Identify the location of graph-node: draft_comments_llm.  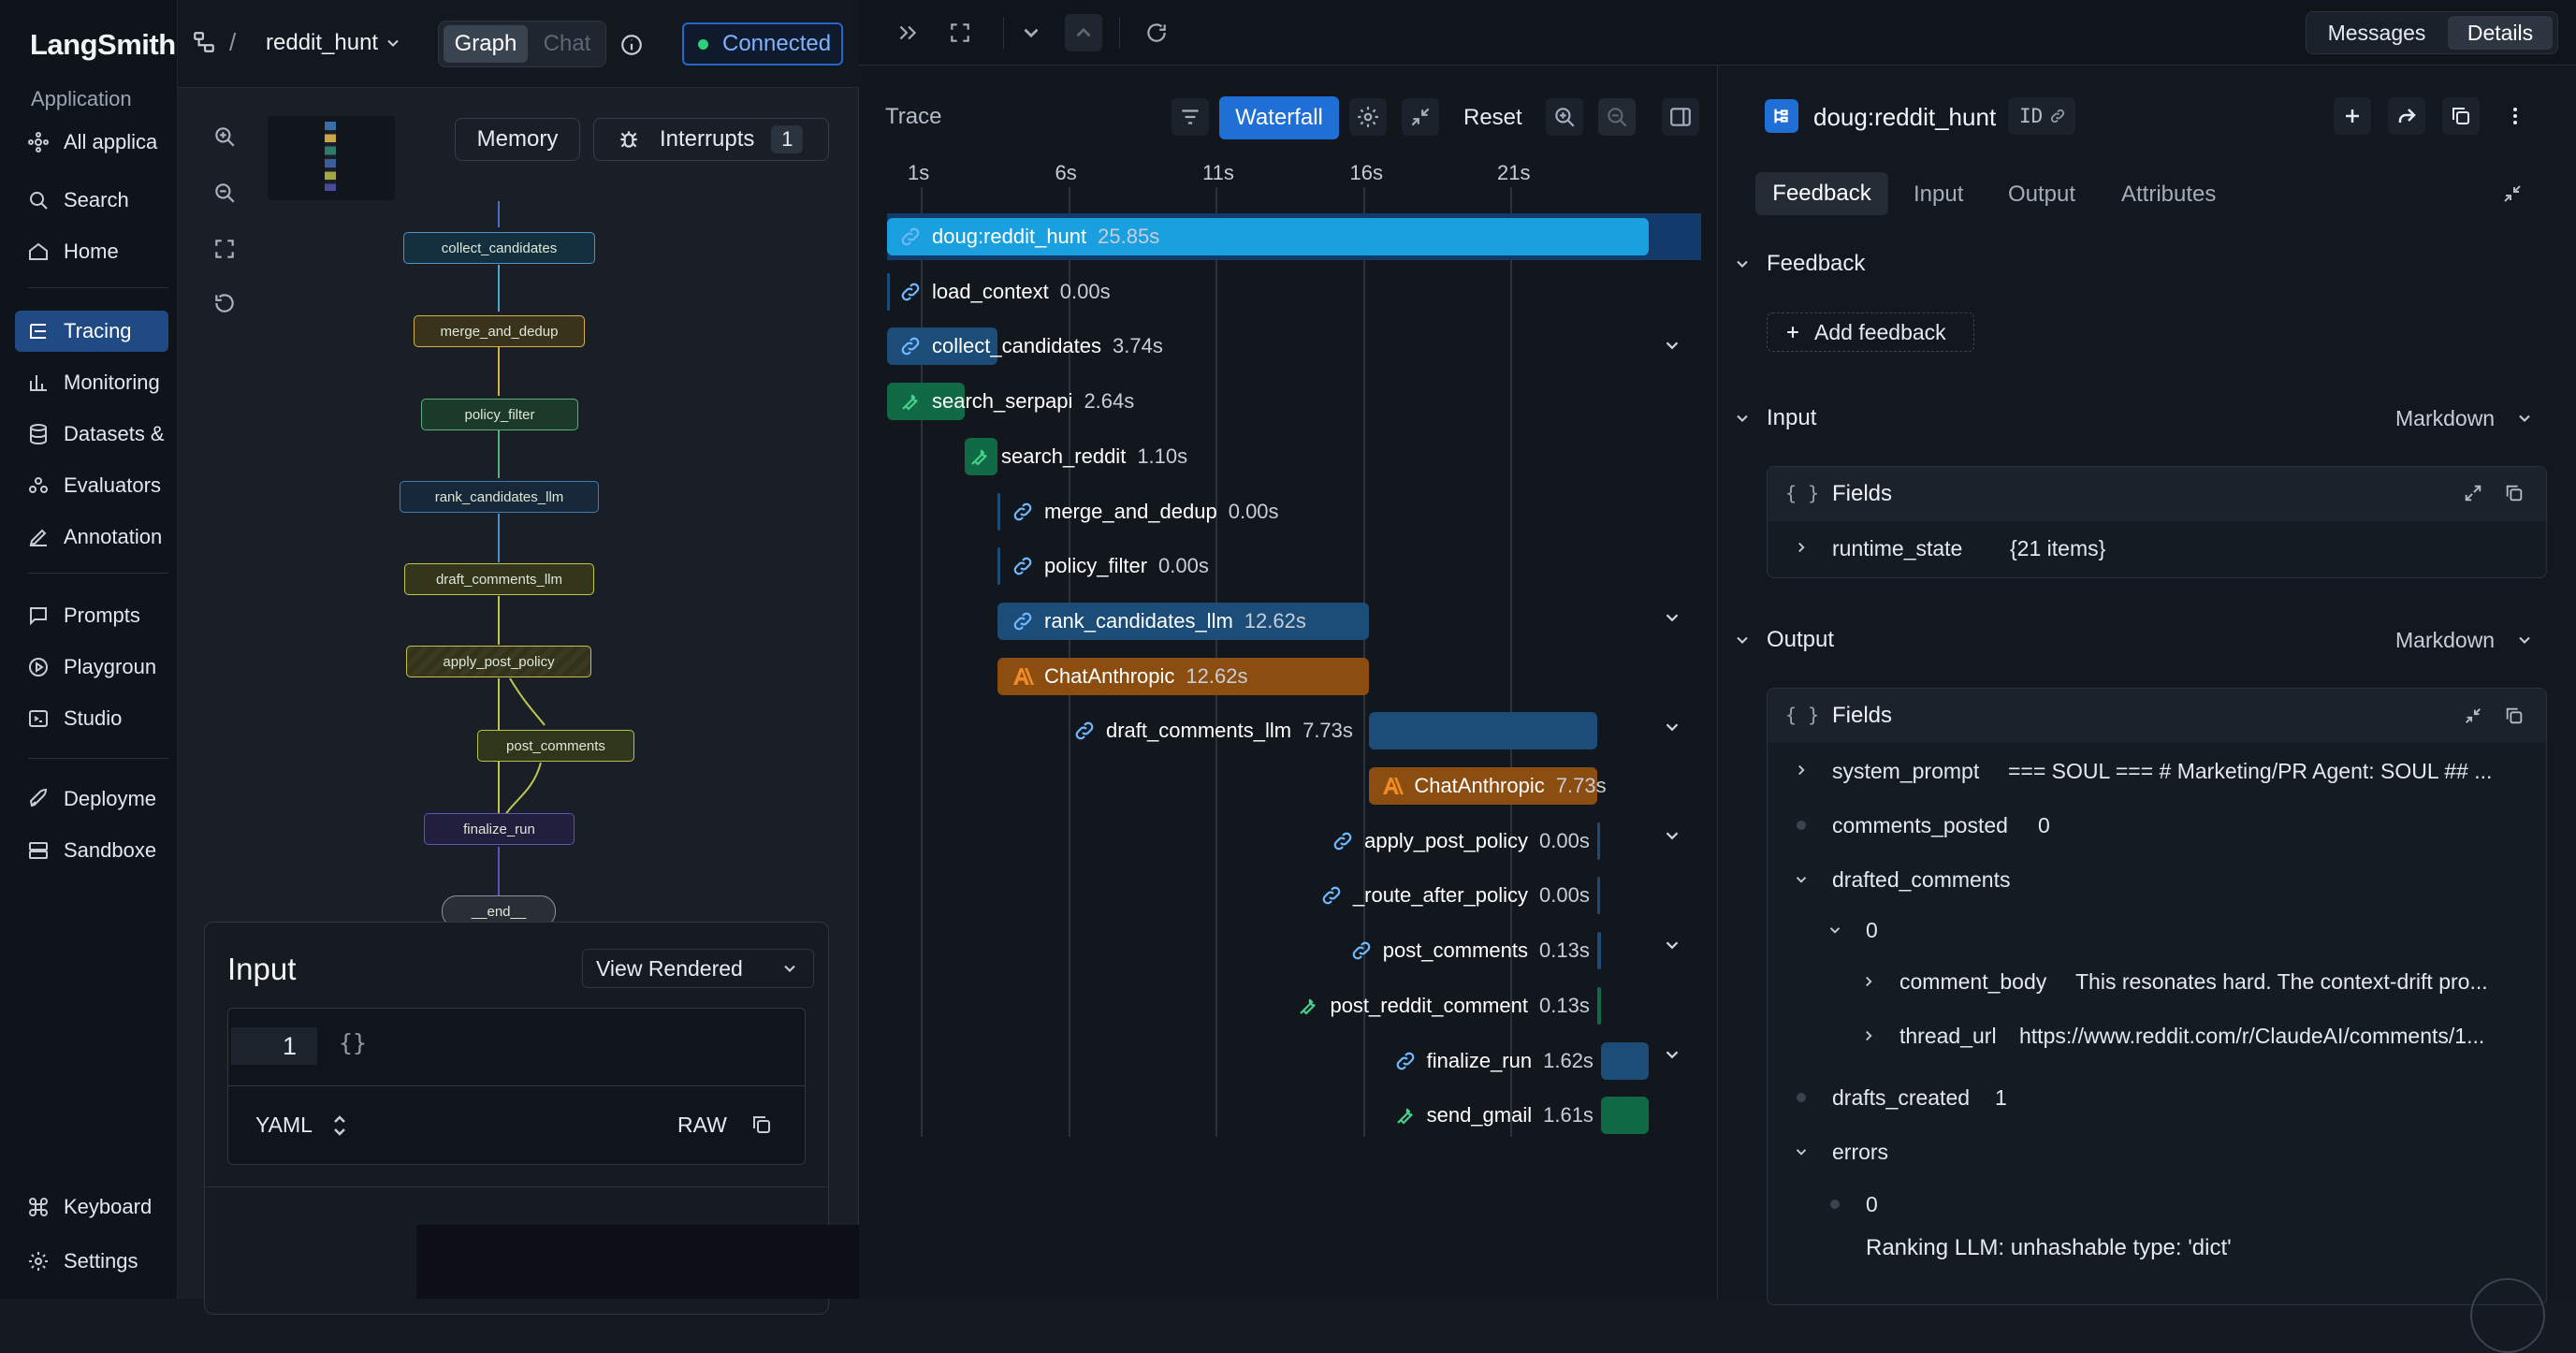
(499, 579).